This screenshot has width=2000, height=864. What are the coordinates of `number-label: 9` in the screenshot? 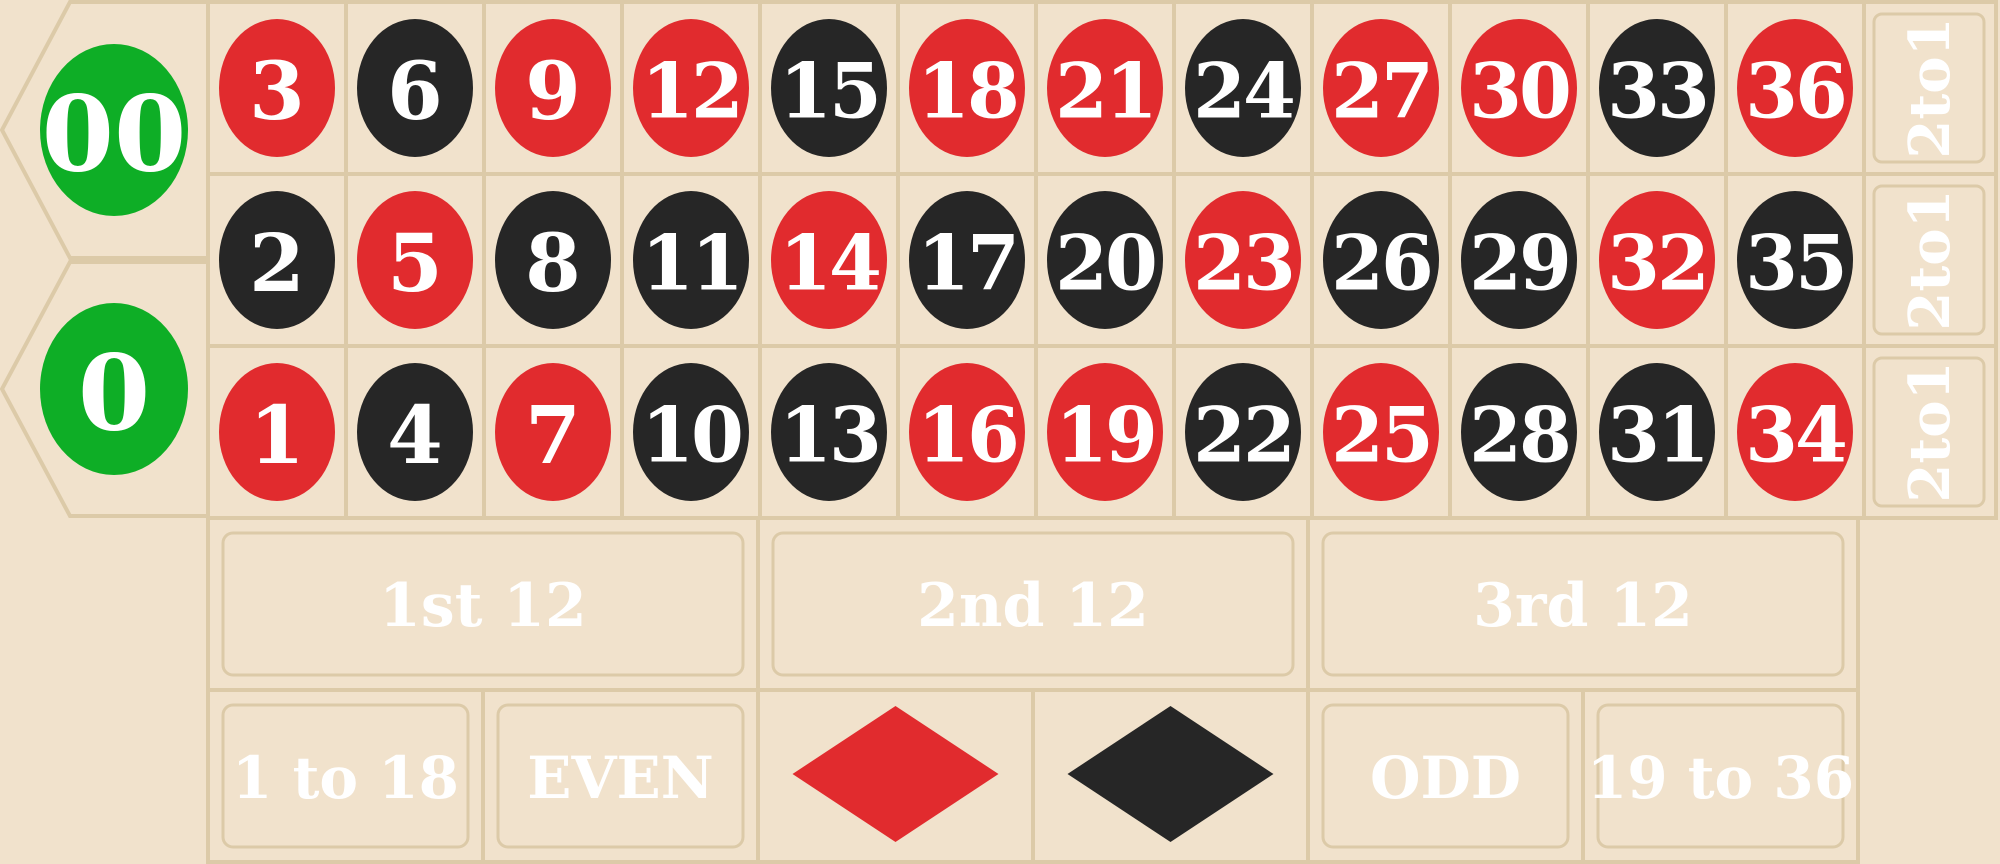 It's located at (553, 91).